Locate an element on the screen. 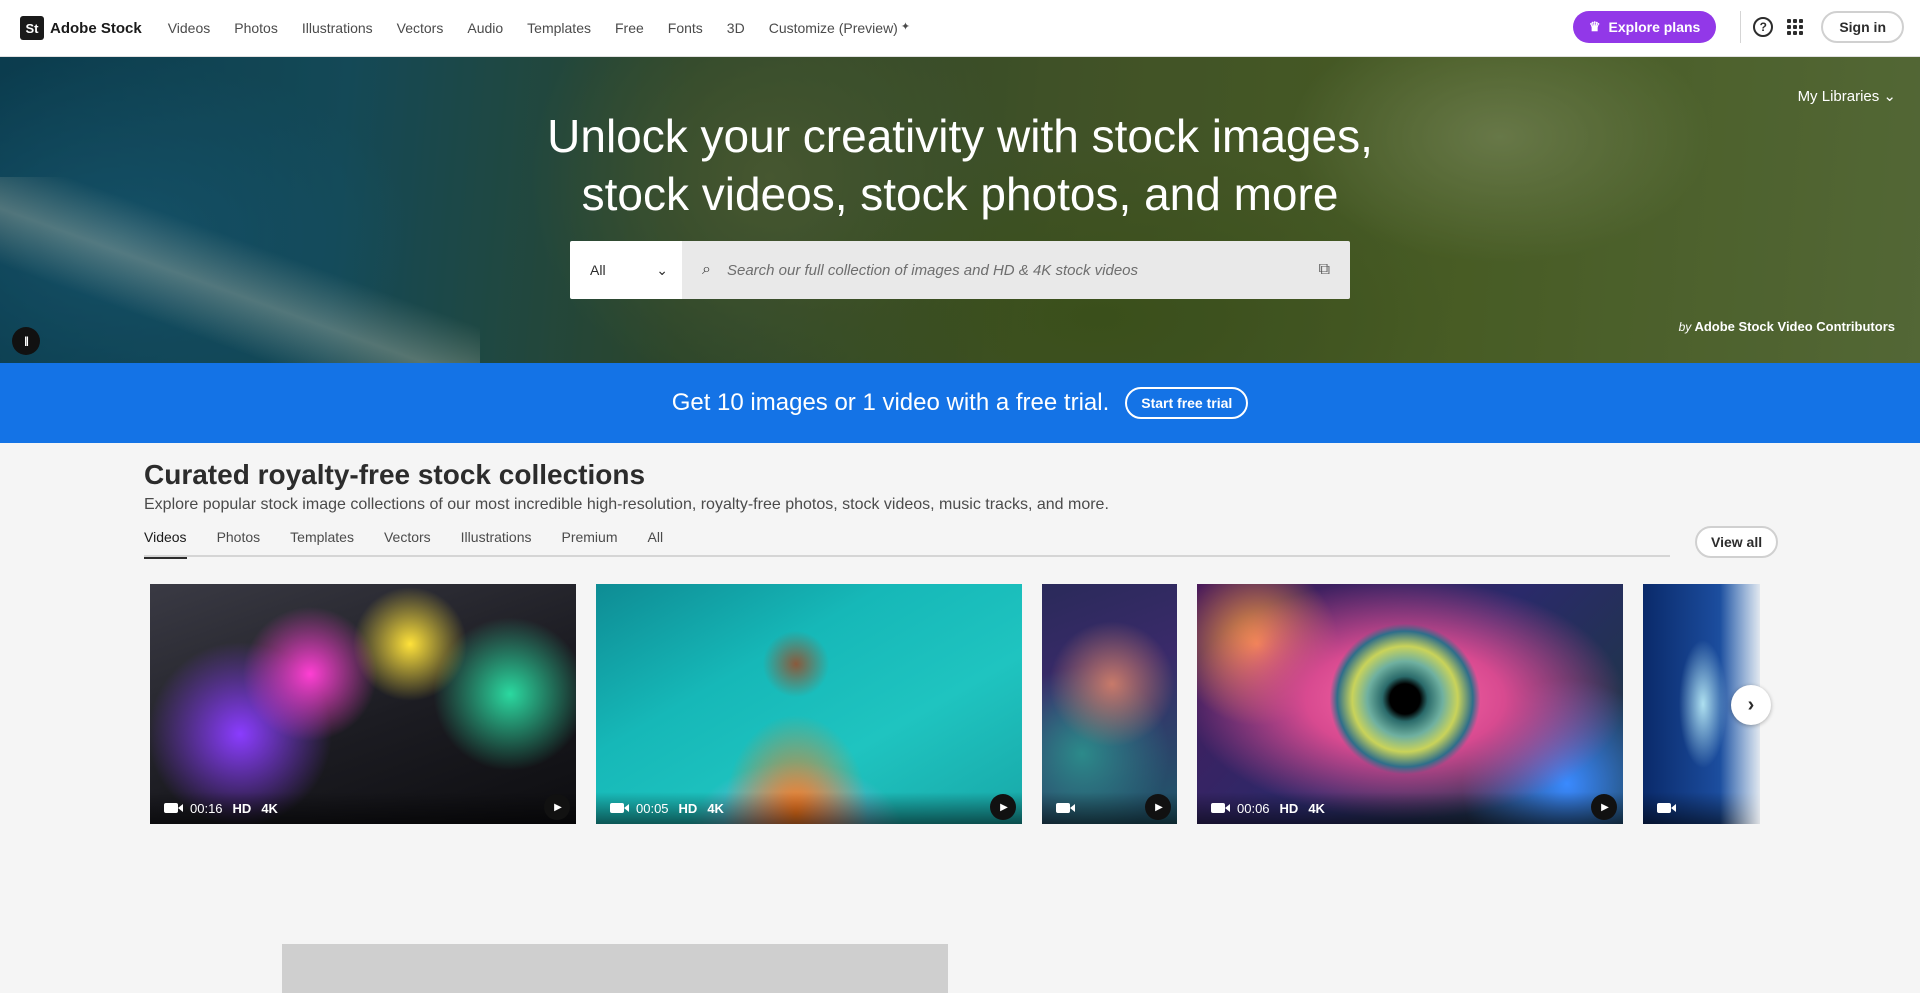 This screenshot has width=1920, height=993. tab-photos: Photos is located at coordinates (239, 542).